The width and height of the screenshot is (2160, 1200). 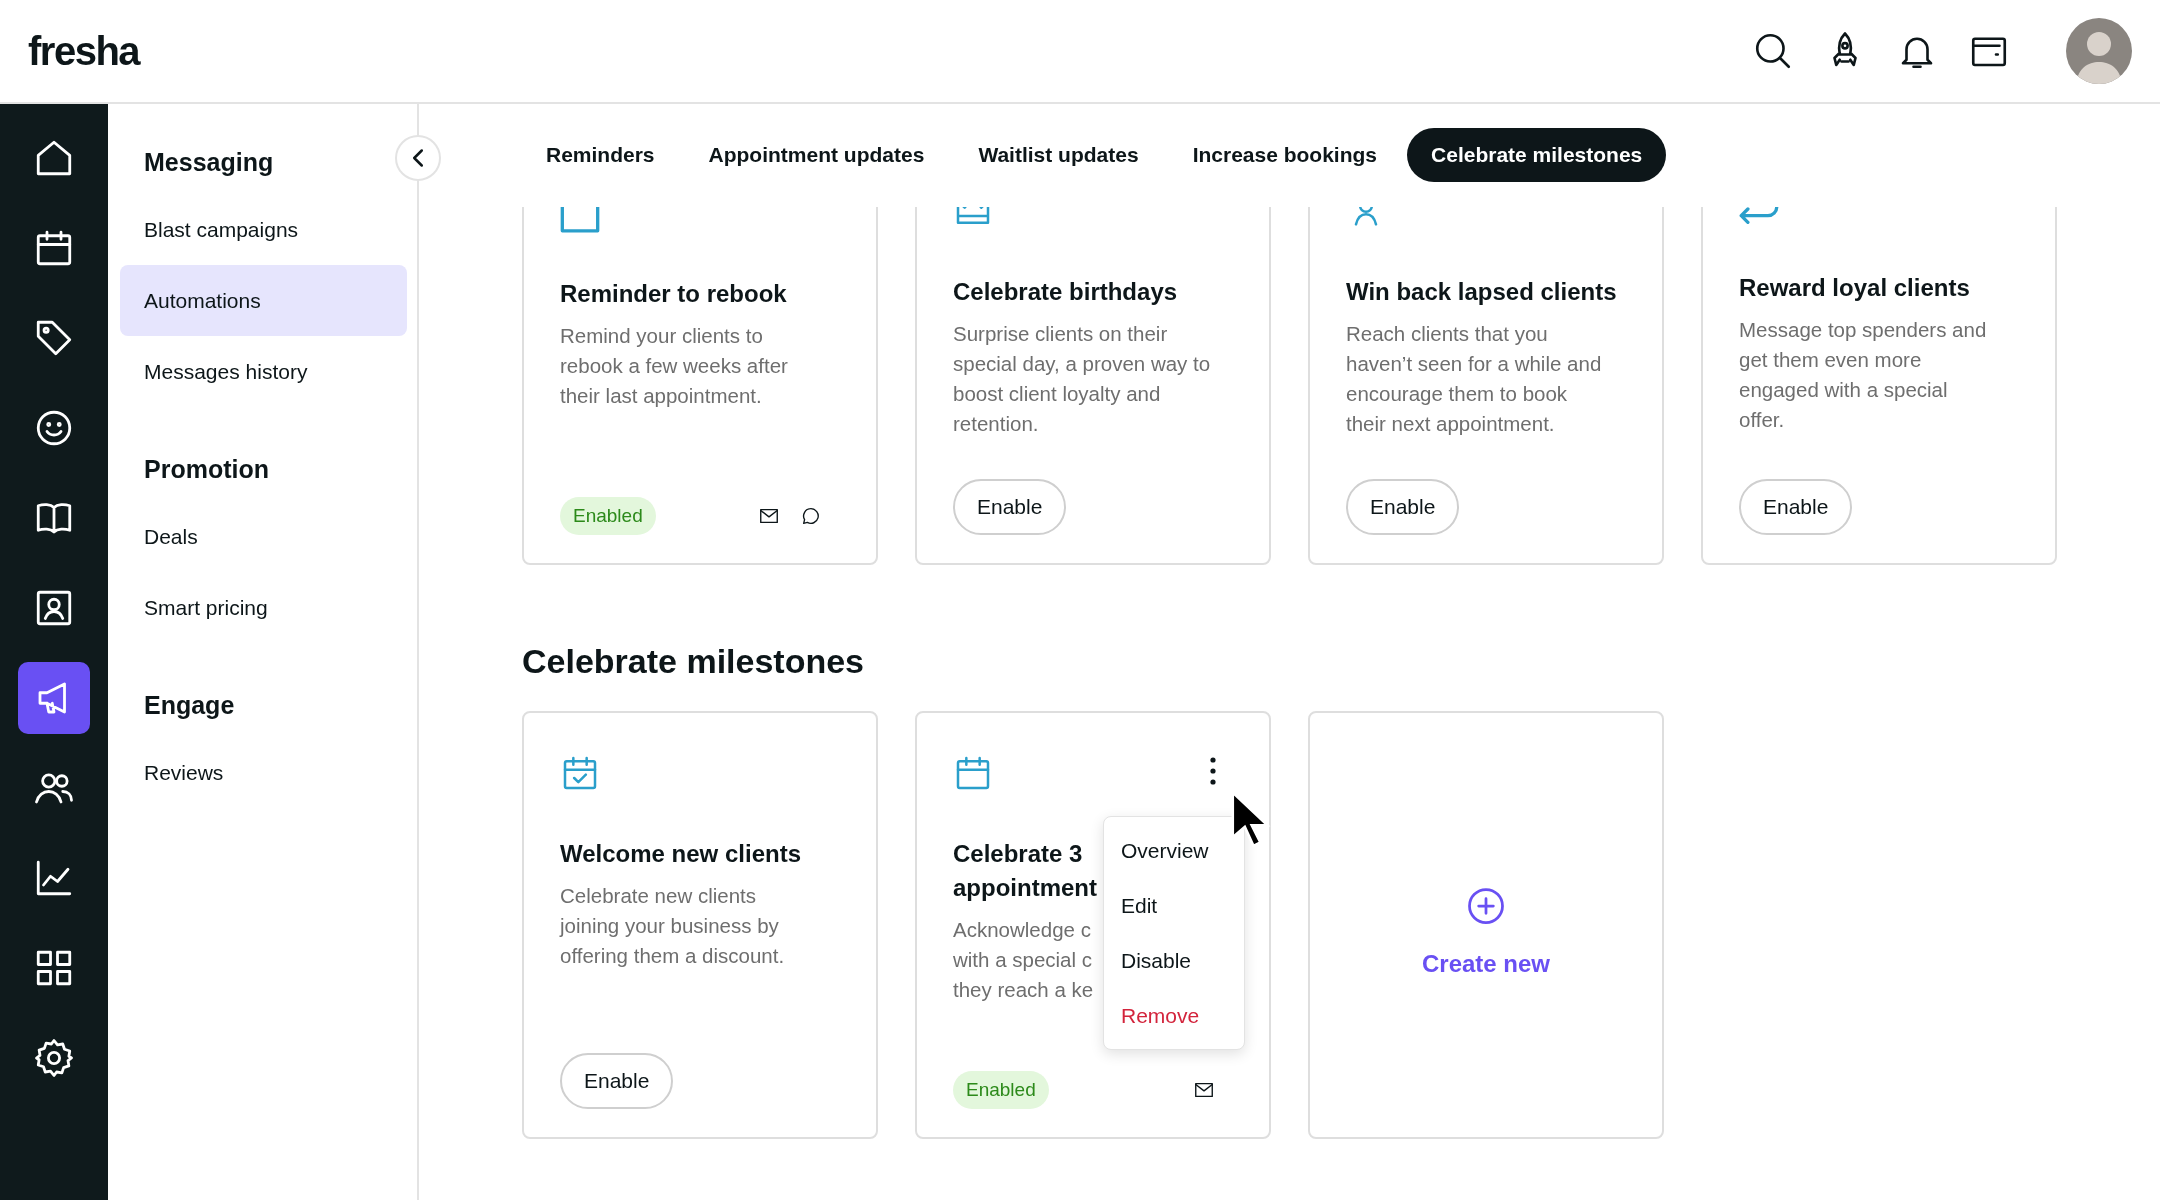 I want to click on menu-item: Disable, so click(x=1174, y=960).